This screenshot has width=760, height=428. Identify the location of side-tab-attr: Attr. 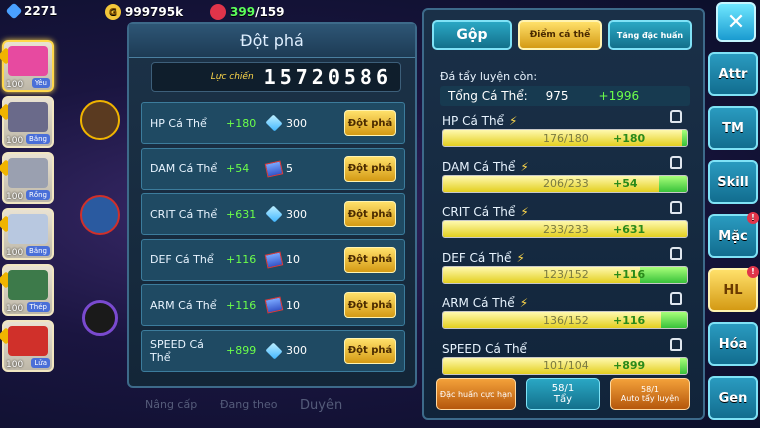
(733, 74).